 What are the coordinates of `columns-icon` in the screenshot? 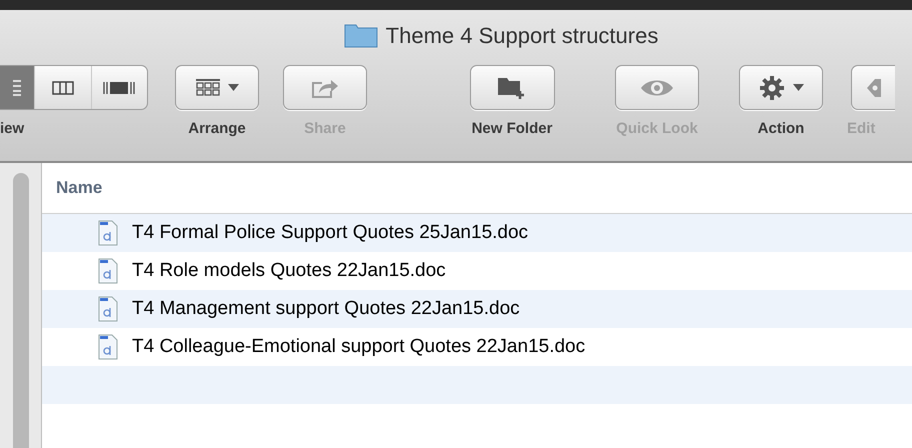 It's located at (63, 87).